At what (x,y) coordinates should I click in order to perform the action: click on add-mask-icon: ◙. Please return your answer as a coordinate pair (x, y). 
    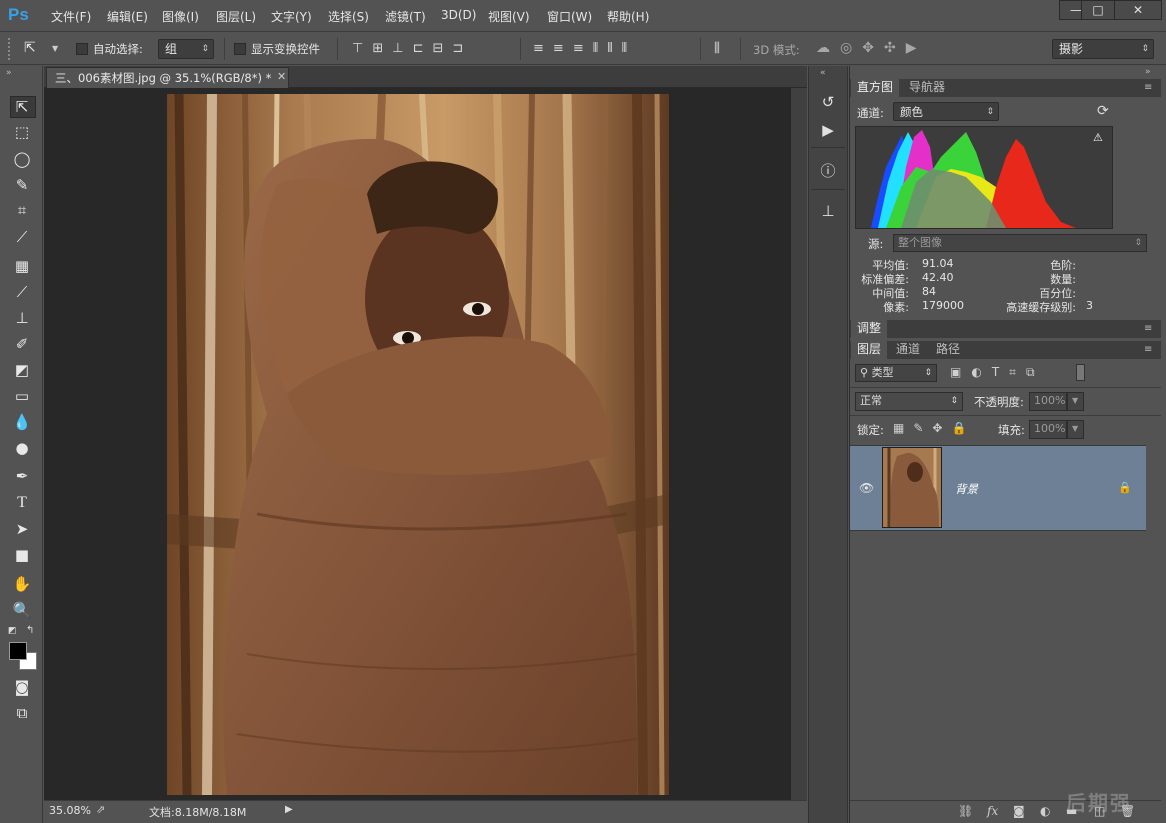
    Looking at the image, I should click on (1019, 811).